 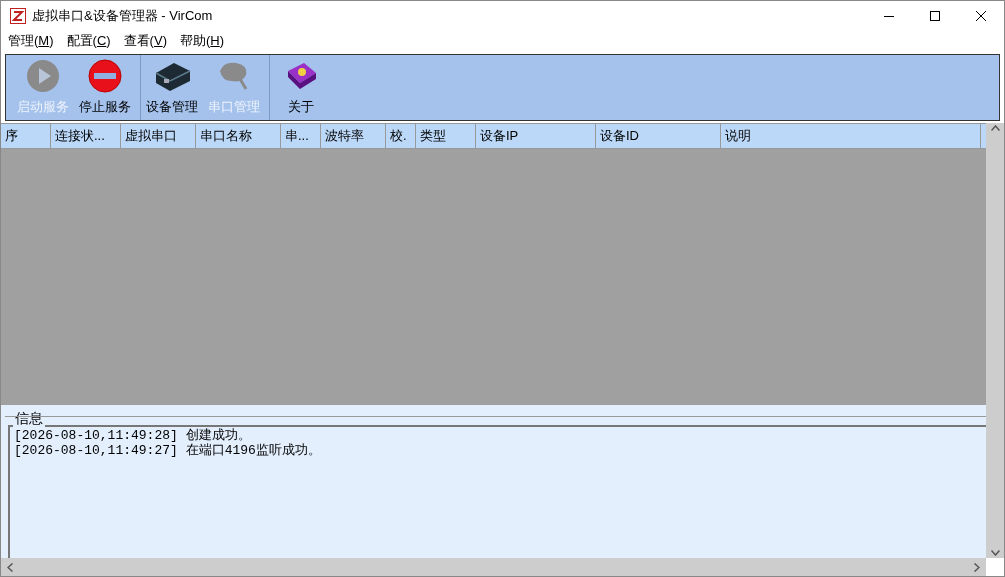 What do you see at coordinates (536, 136) in the screenshot?
I see `column-header: 设备IP` at bounding box center [536, 136].